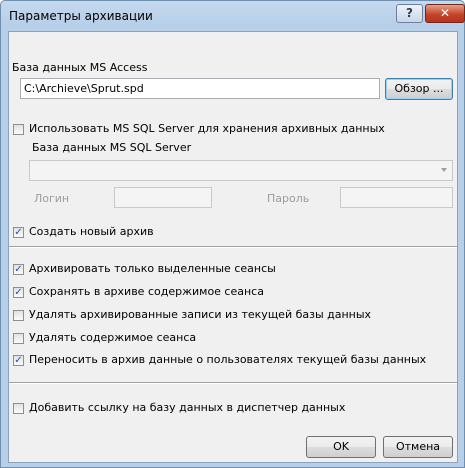  Describe the element at coordinates (18, 338) in the screenshot. I see `delete-content-checkbox` at that location.